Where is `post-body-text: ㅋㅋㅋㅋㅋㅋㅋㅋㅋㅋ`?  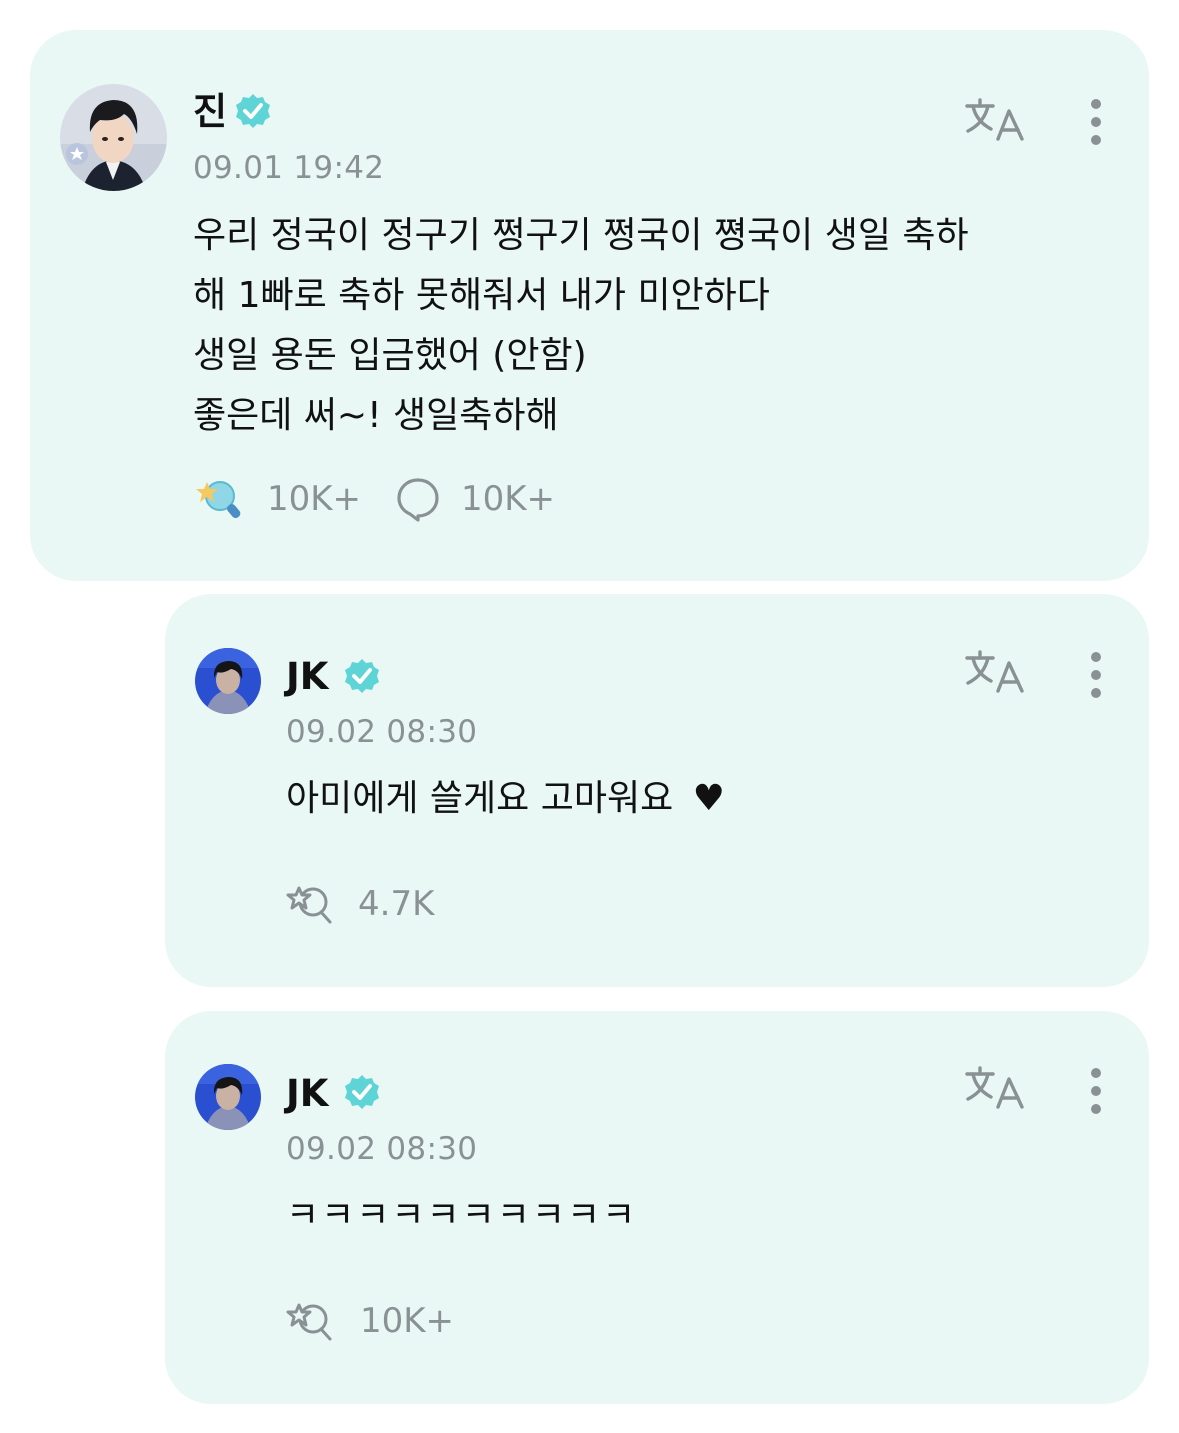
post-body-text: ㅋㅋㅋㅋㅋㅋㅋㅋㅋㅋ is located at coordinates (462, 1215).